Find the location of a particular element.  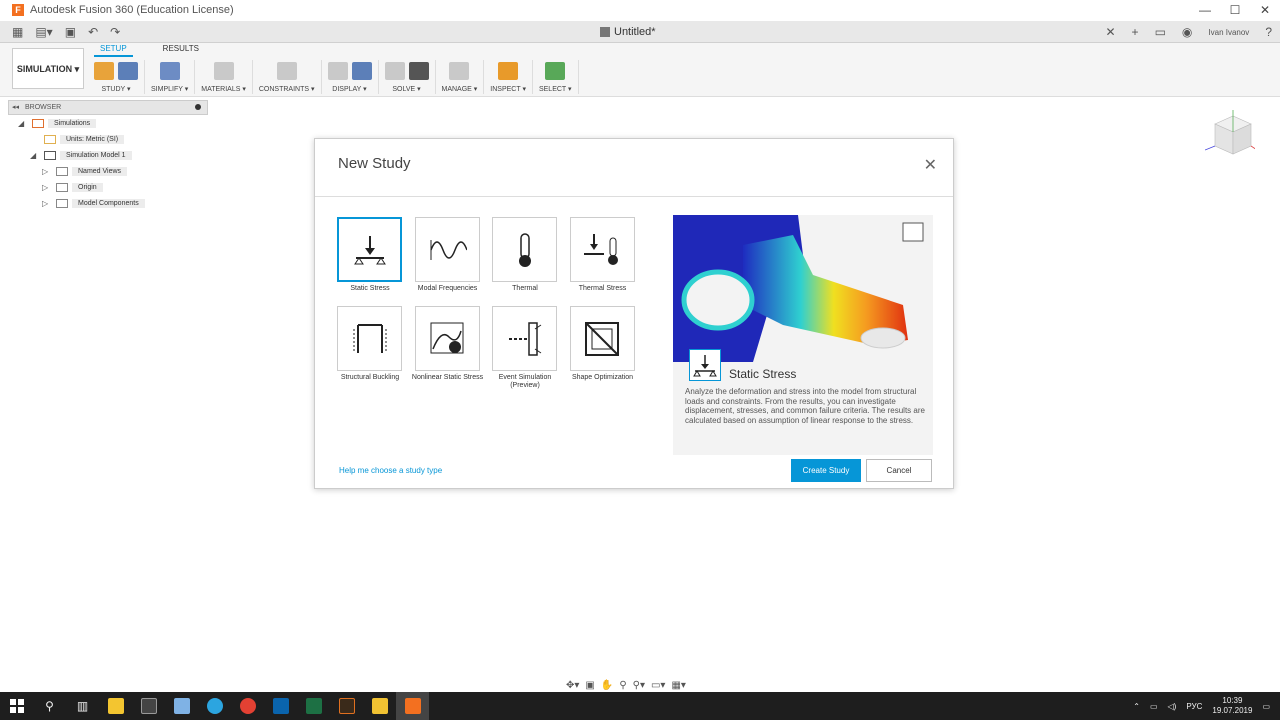

fusion-taskbar-icon is located at coordinates (412, 706).